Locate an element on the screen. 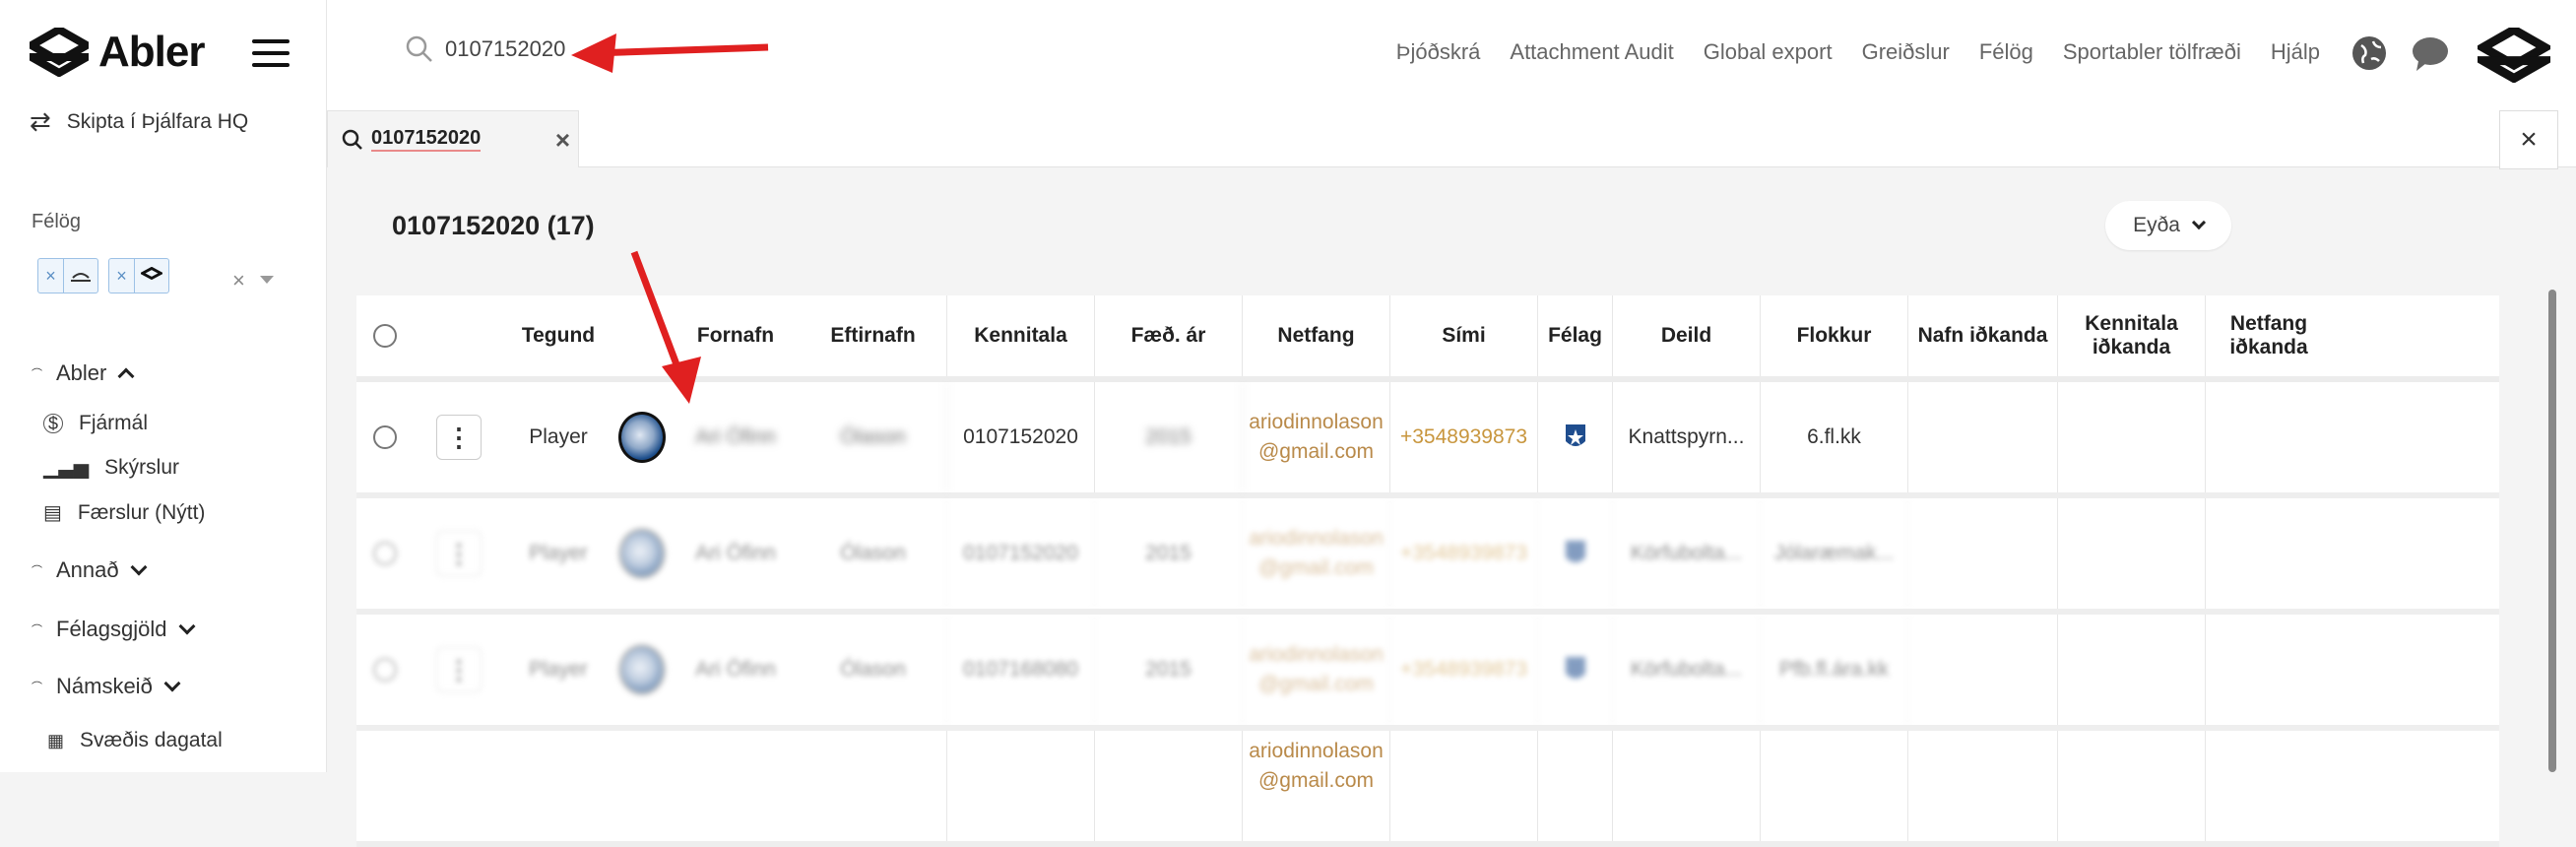 The width and height of the screenshot is (2576, 847). nav-item-fjarmal: $ Fjármál is located at coordinates (95, 424).